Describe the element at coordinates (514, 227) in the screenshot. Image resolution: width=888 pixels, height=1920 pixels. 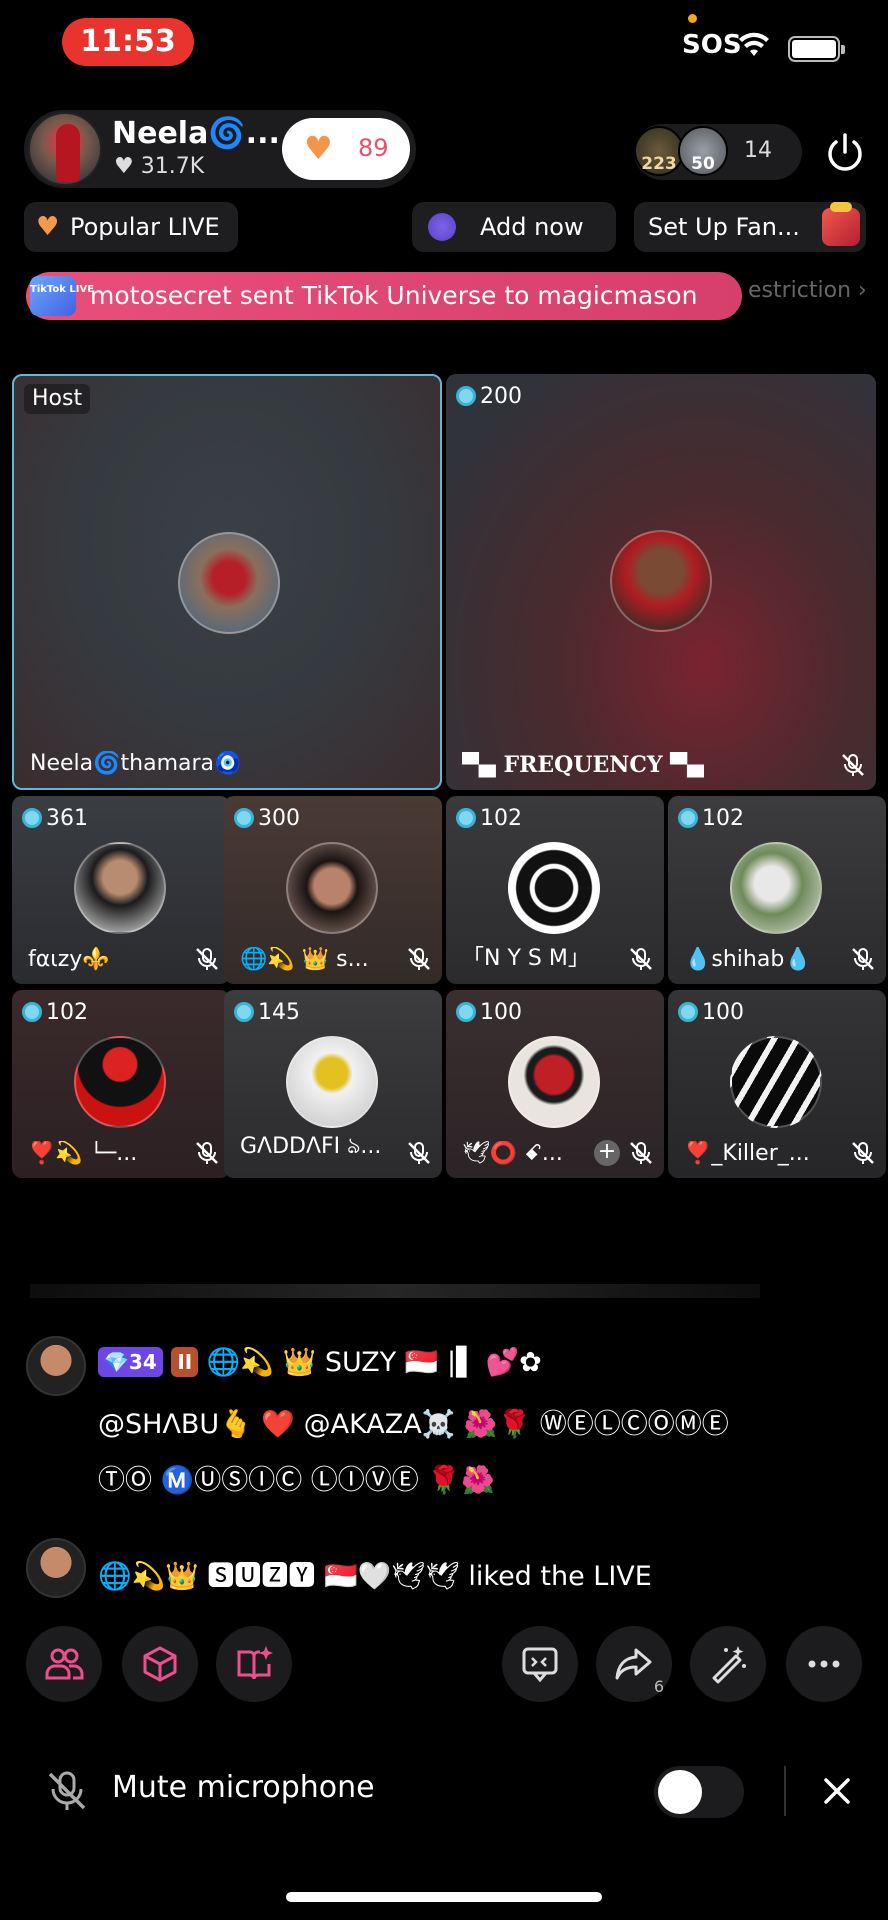
I see `add-now-button: Add now` at that location.